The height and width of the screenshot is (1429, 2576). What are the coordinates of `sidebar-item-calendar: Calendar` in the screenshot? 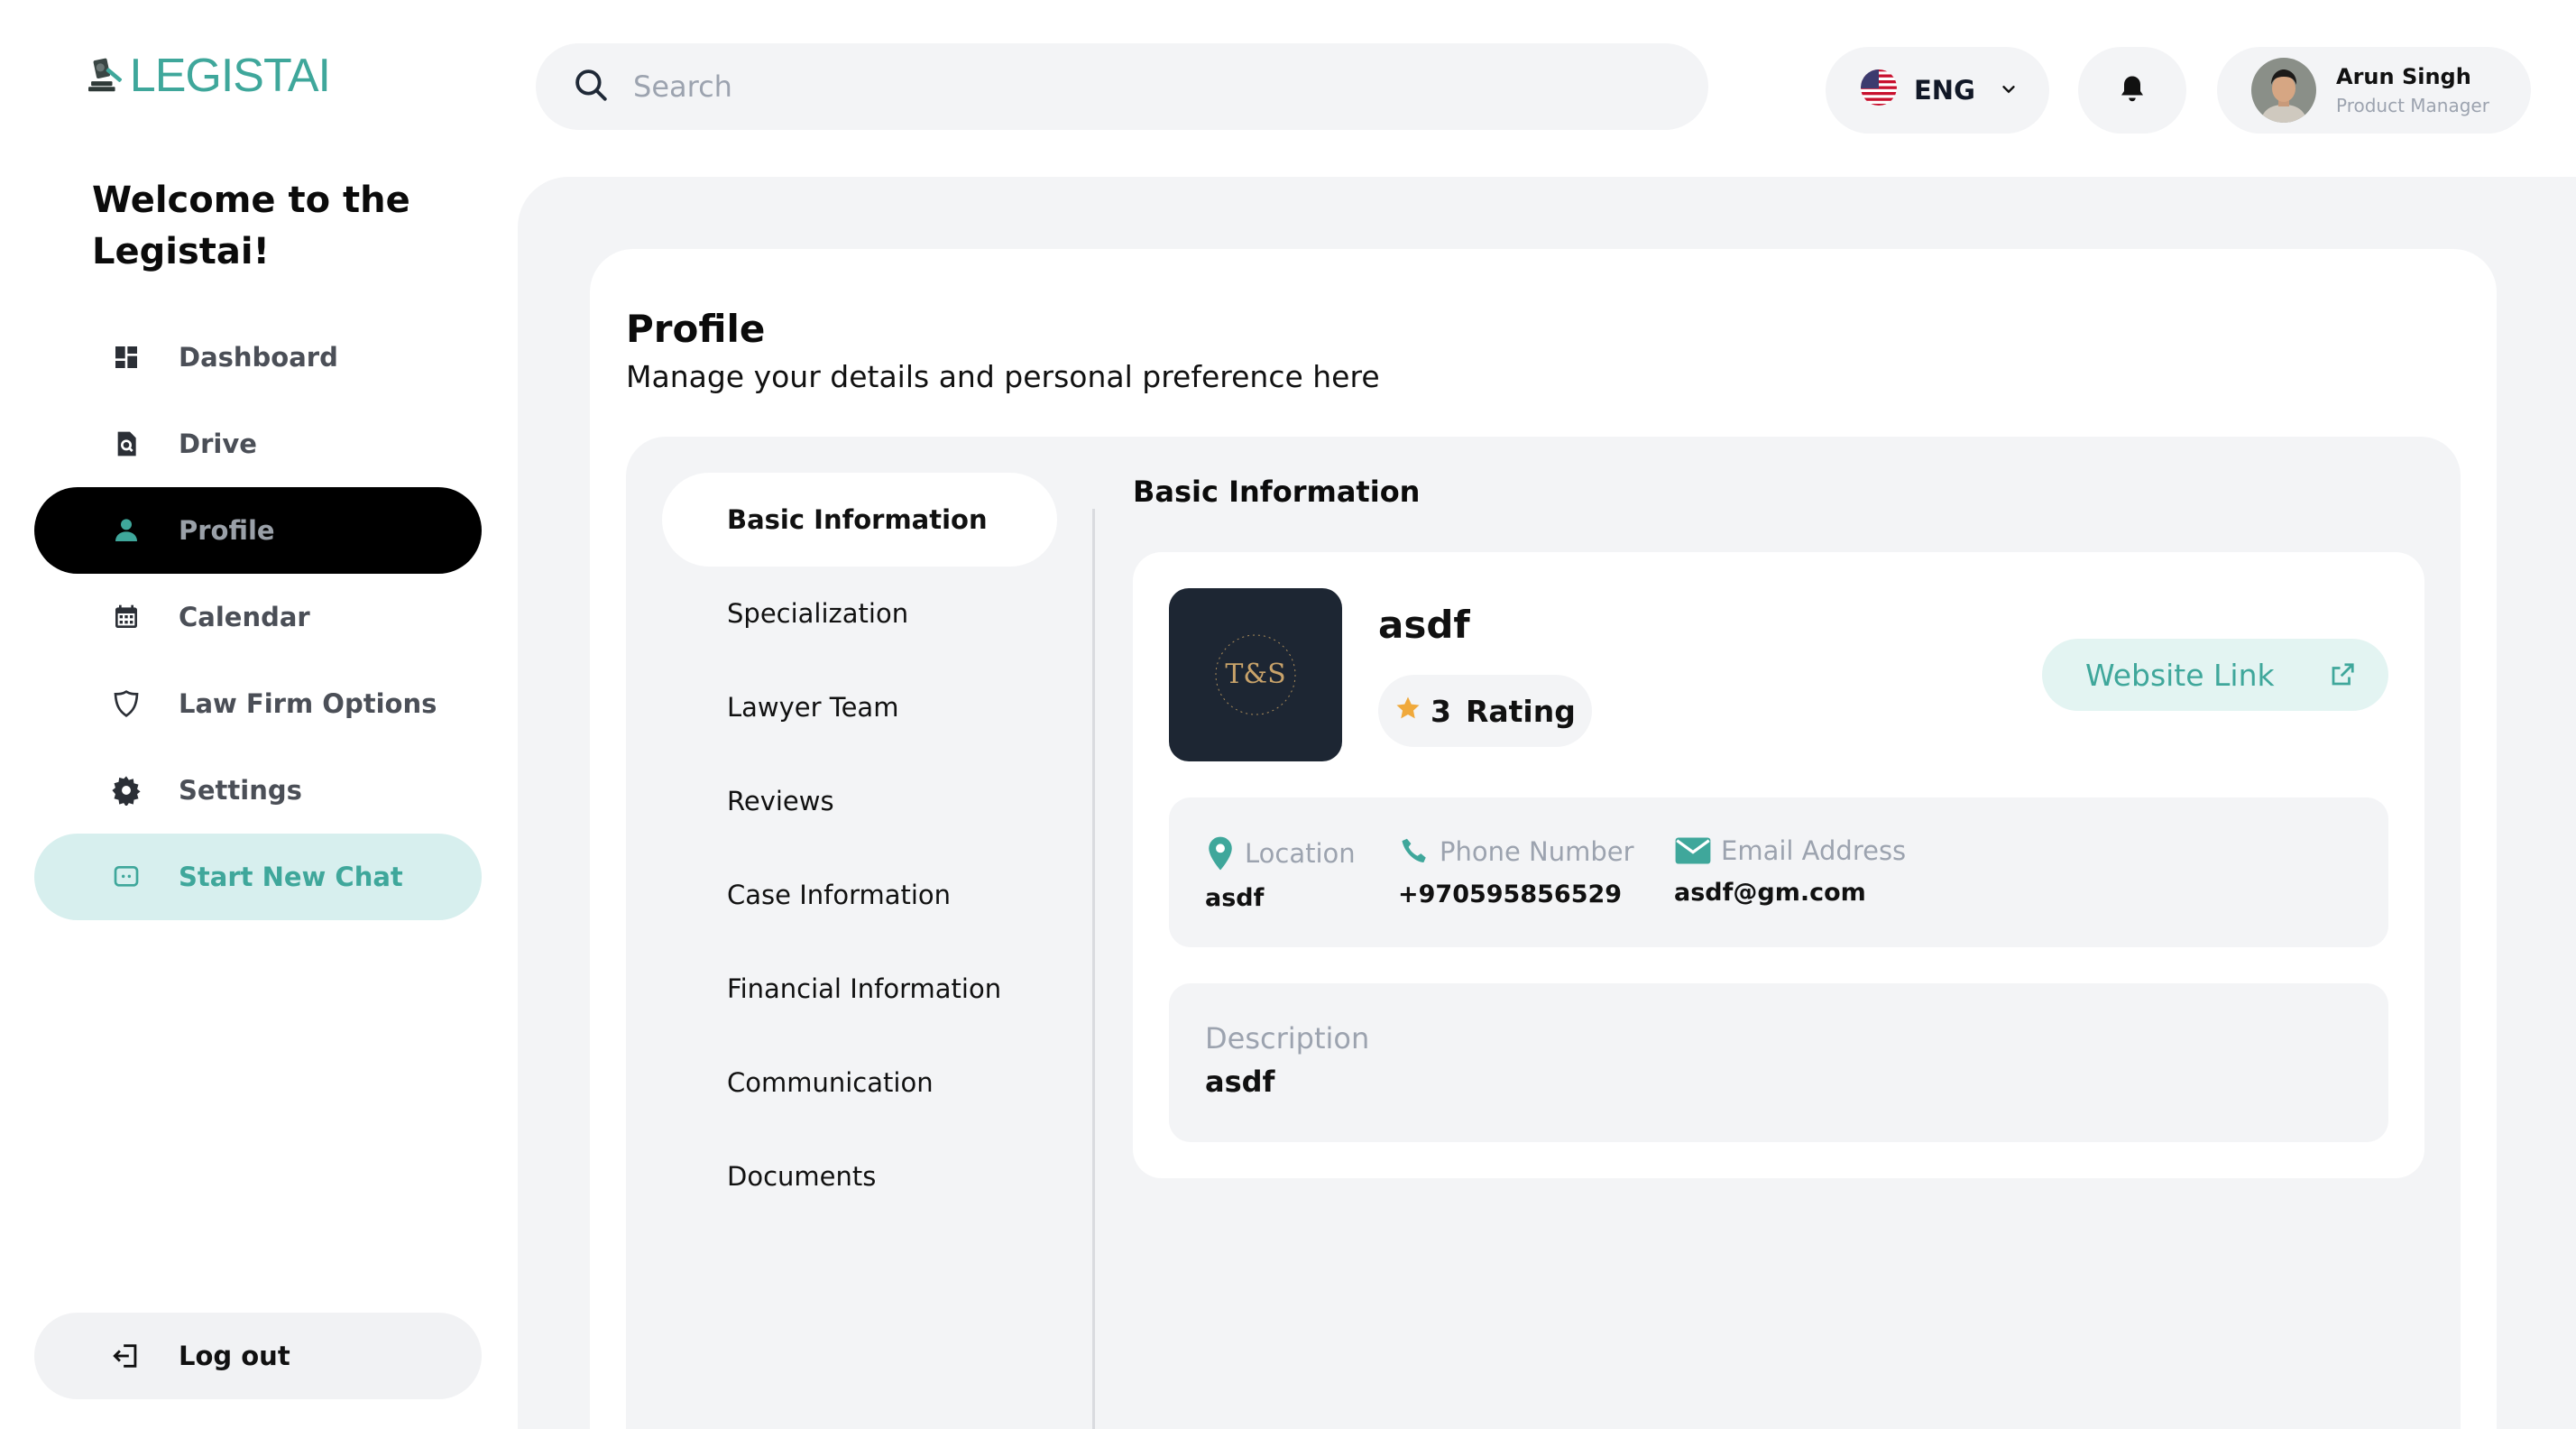 It's located at (258, 617).